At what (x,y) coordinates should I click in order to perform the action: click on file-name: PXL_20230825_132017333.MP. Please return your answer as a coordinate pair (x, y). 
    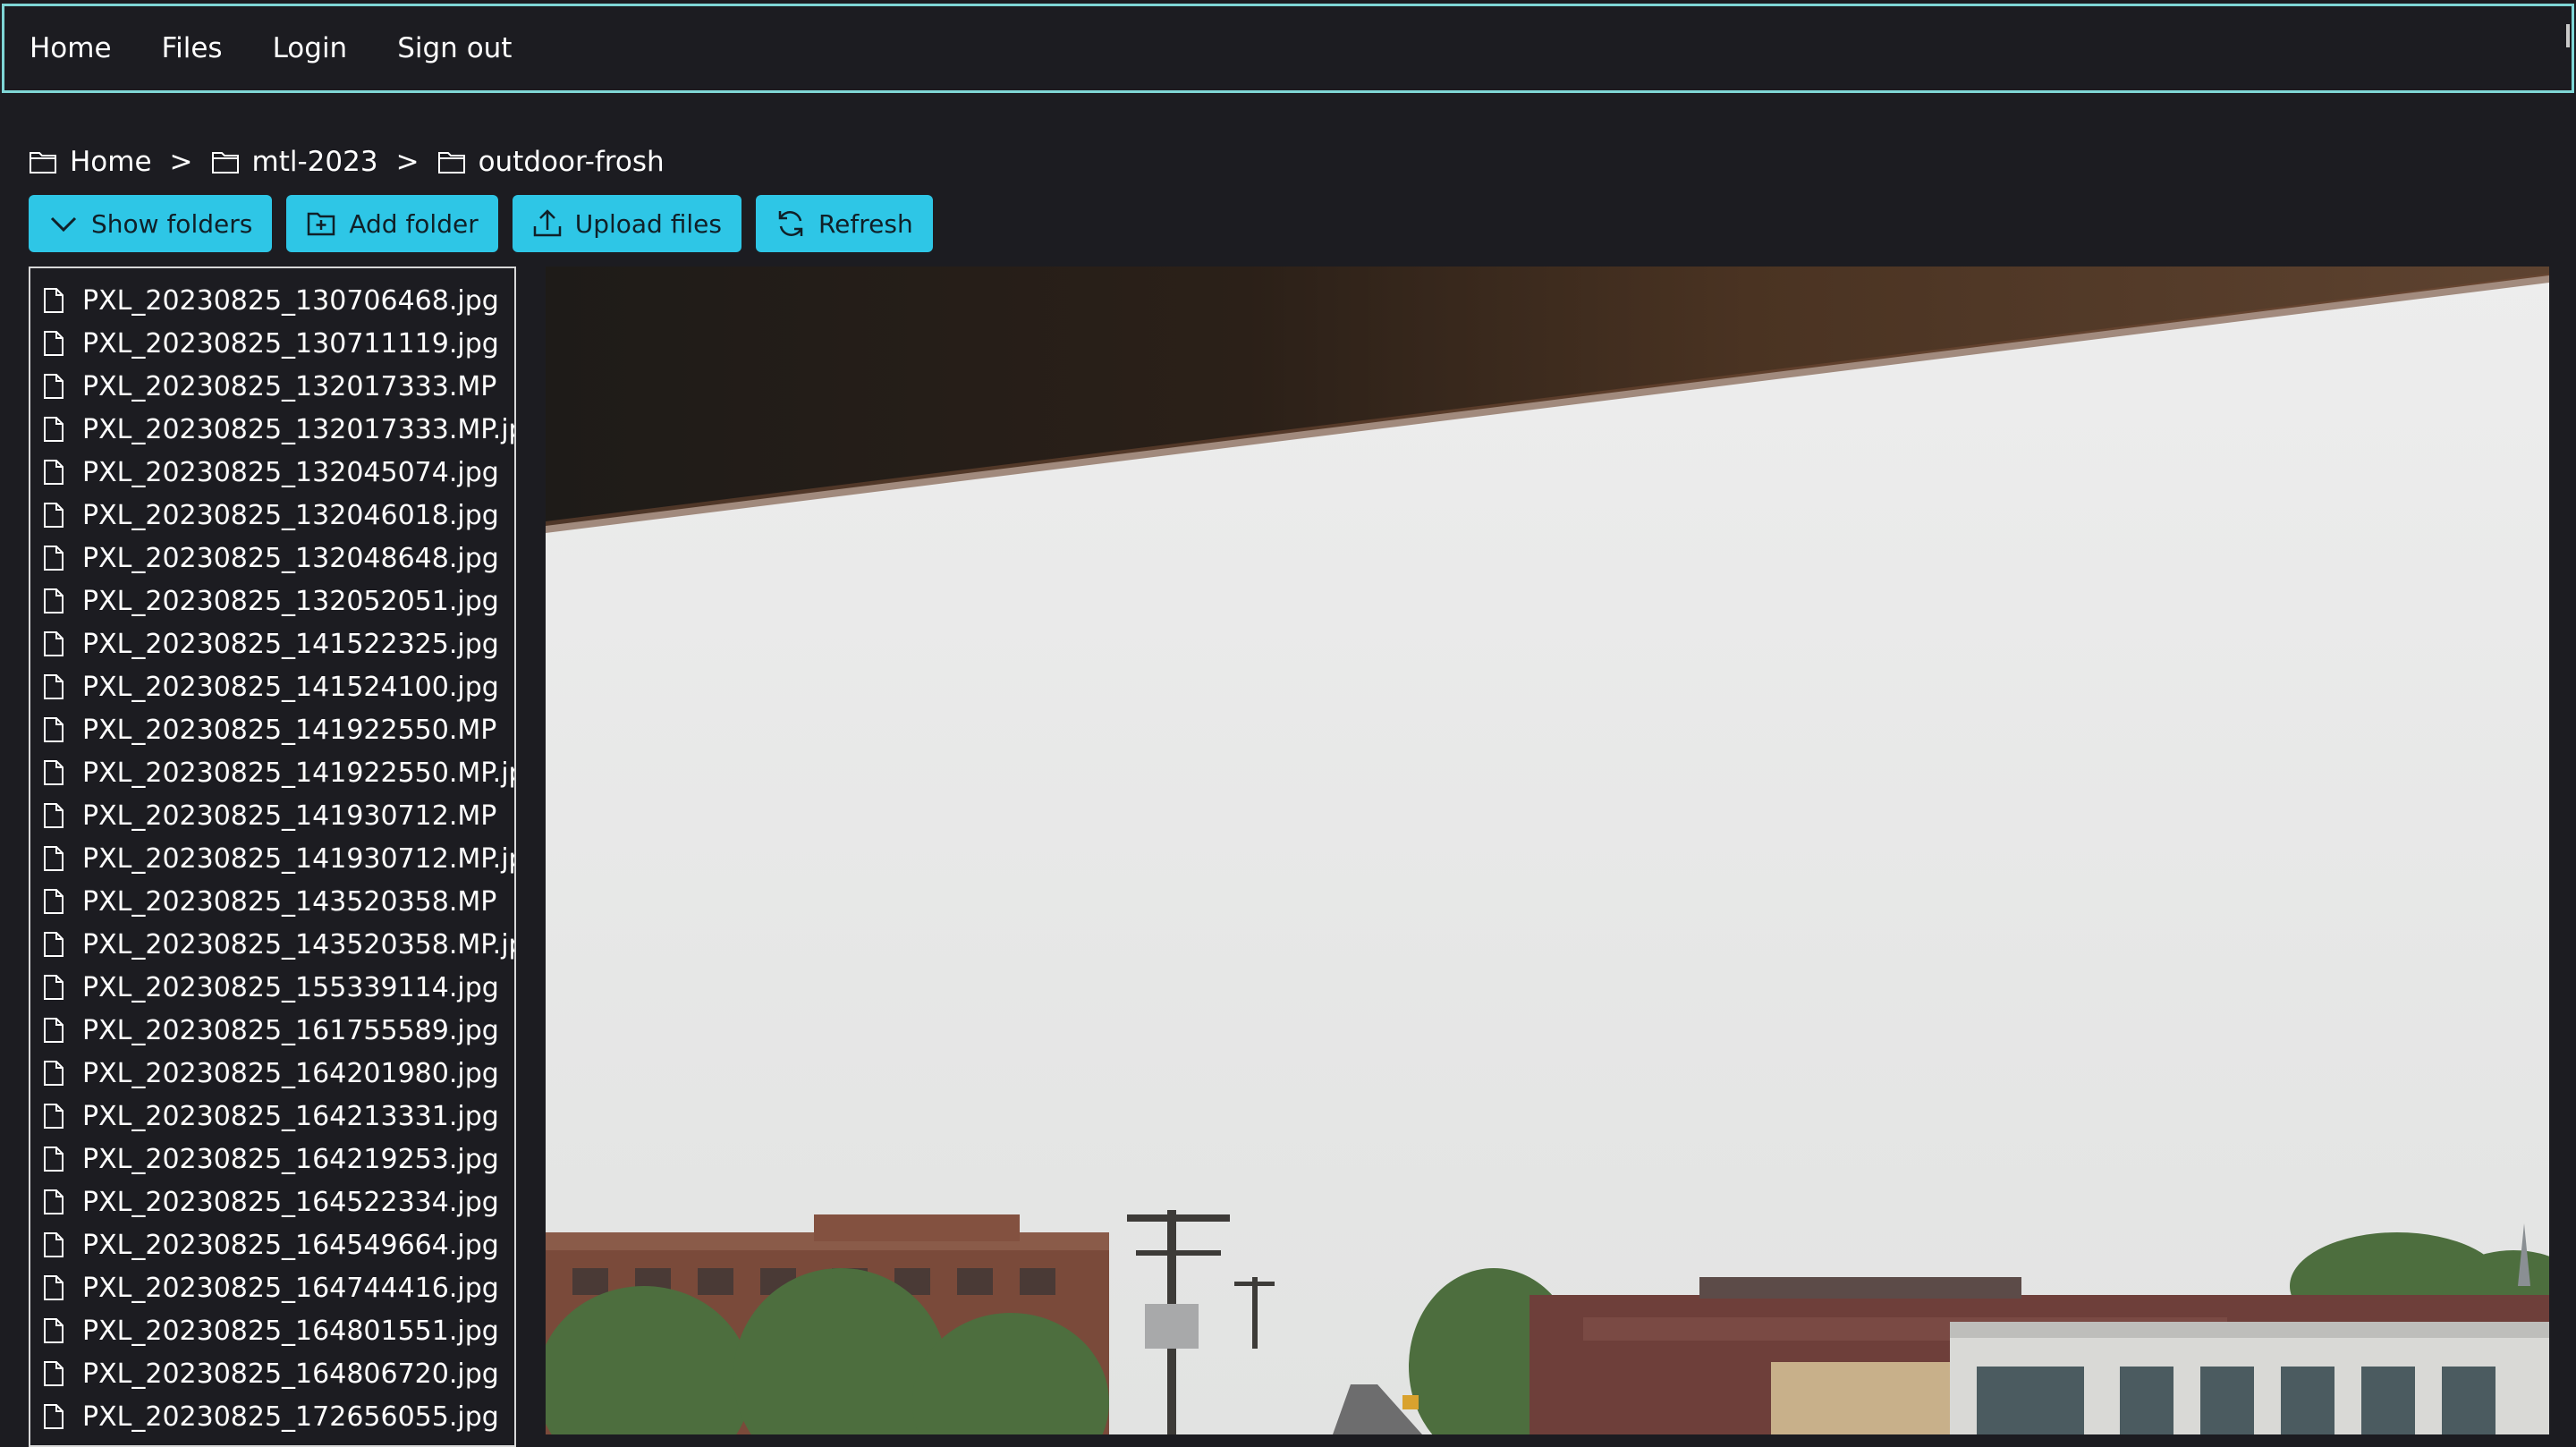
    Looking at the image, I should click on (289, 386).